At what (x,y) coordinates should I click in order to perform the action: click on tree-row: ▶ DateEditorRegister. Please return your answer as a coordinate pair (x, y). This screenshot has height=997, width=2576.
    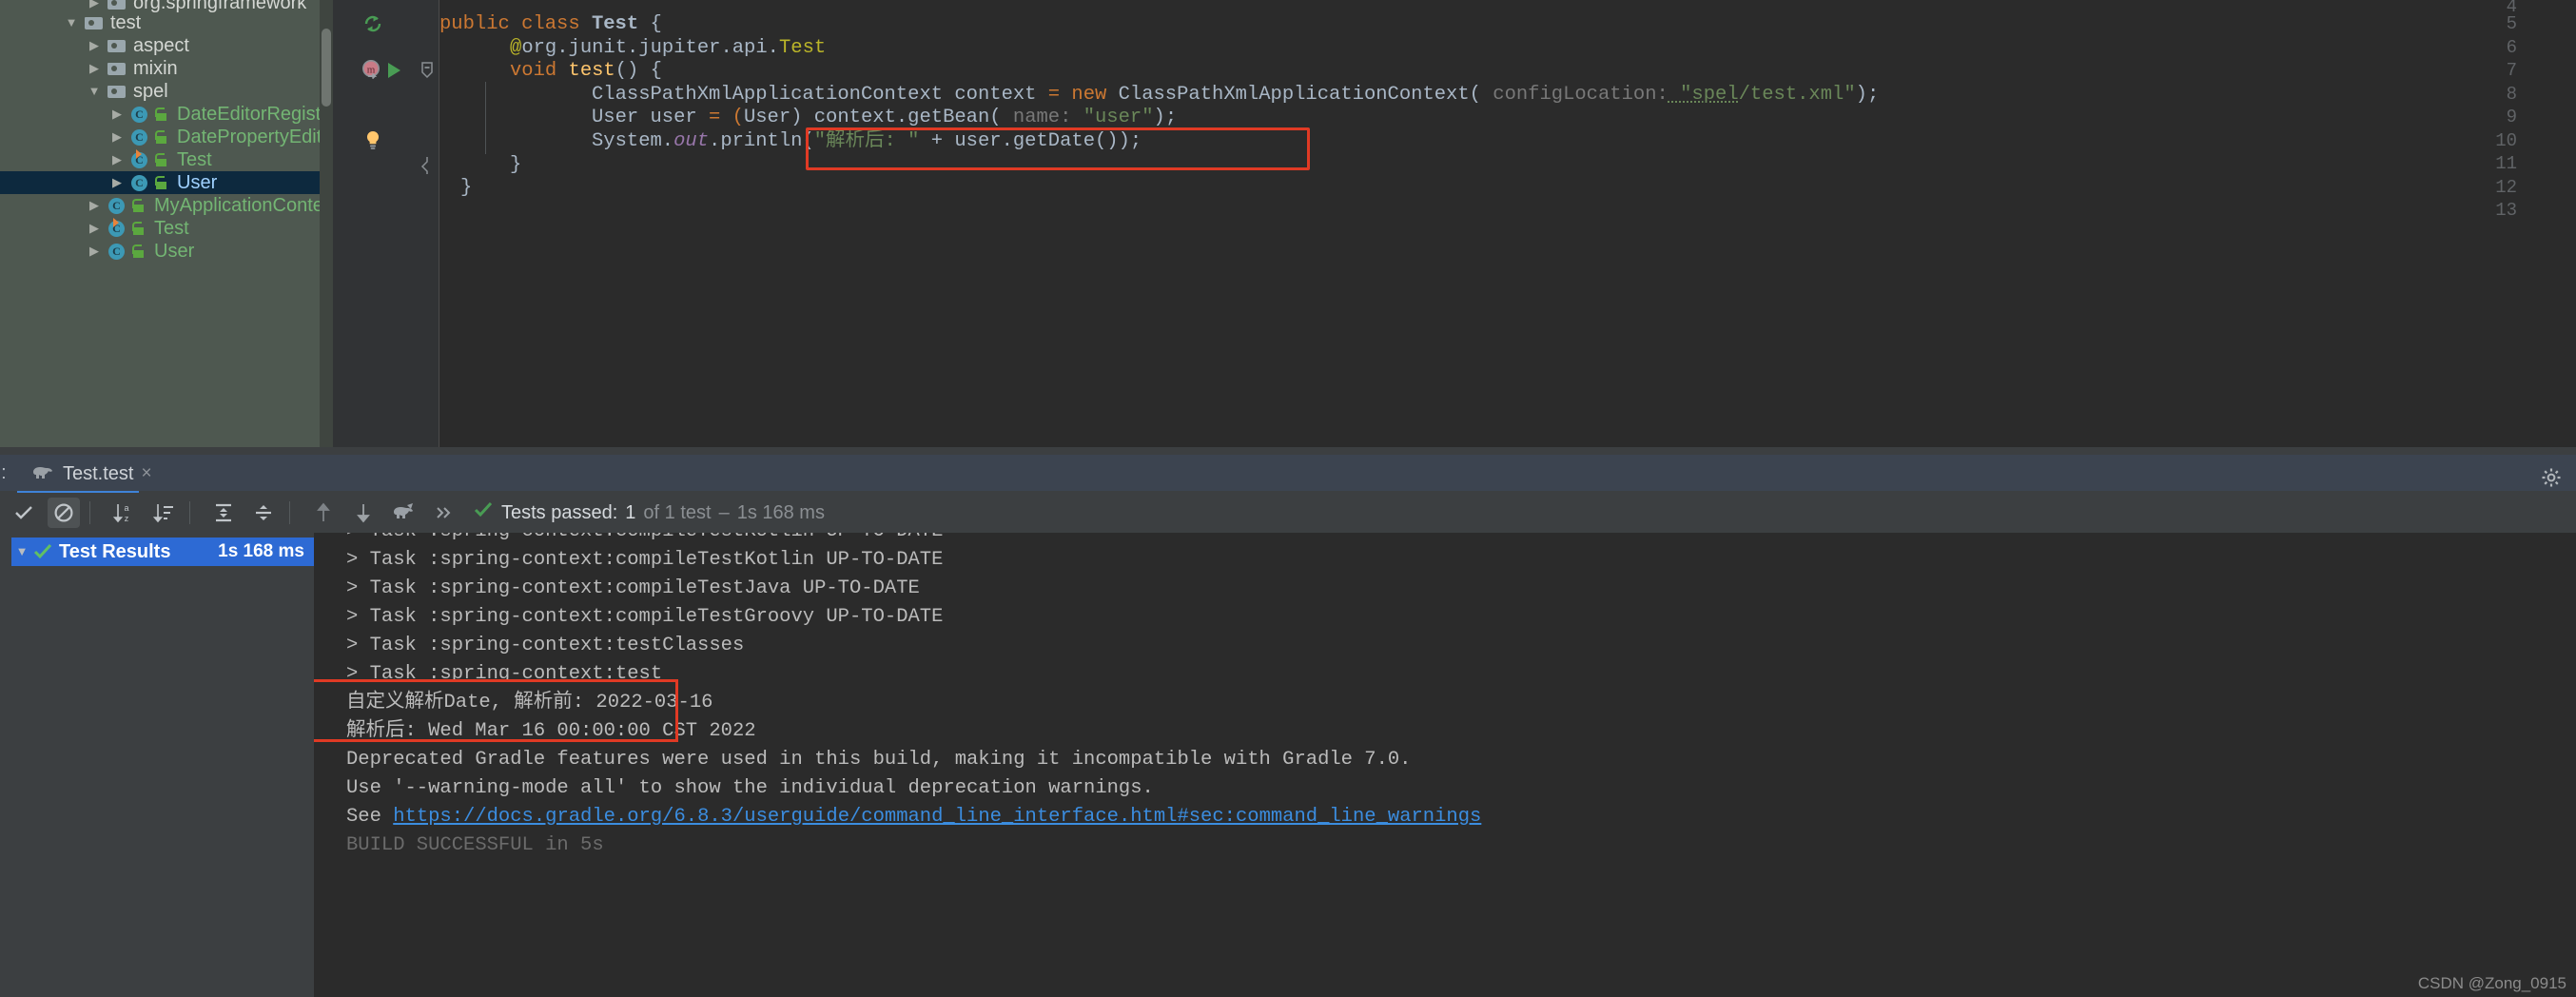
    Looking at the image, I should click on (214, 114).